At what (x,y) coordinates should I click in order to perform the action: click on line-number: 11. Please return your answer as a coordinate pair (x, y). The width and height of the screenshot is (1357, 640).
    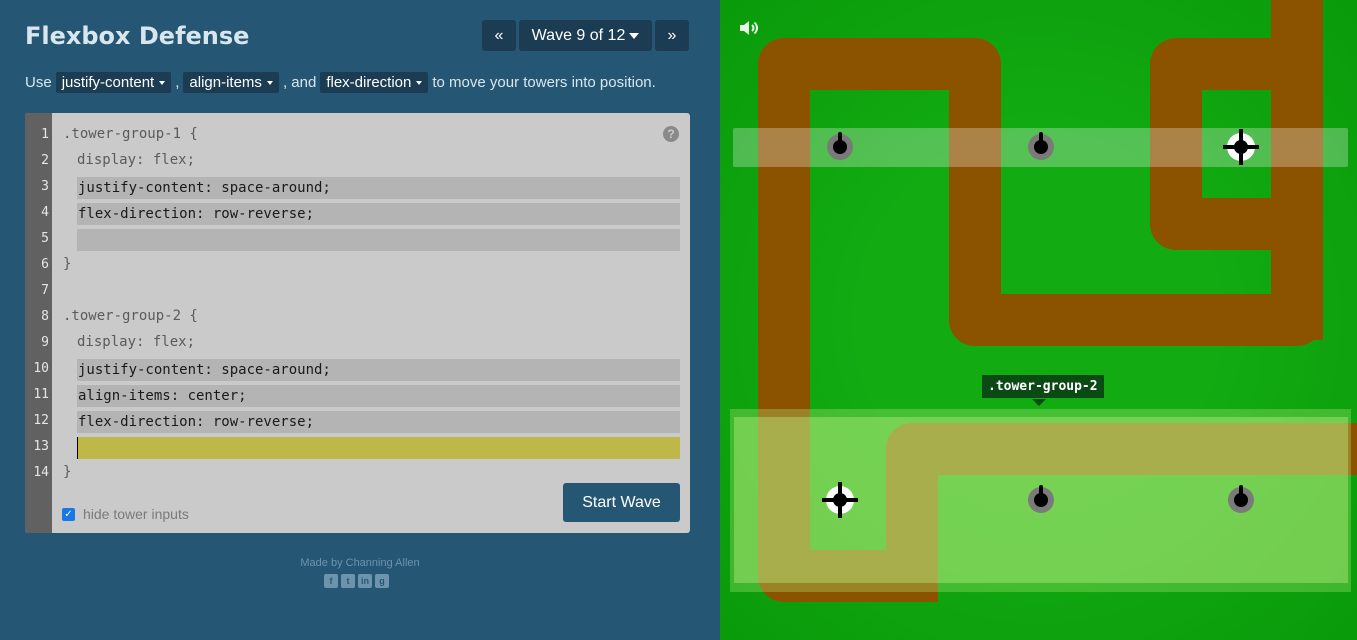
    Looking at the image, I should click on (41, 394).